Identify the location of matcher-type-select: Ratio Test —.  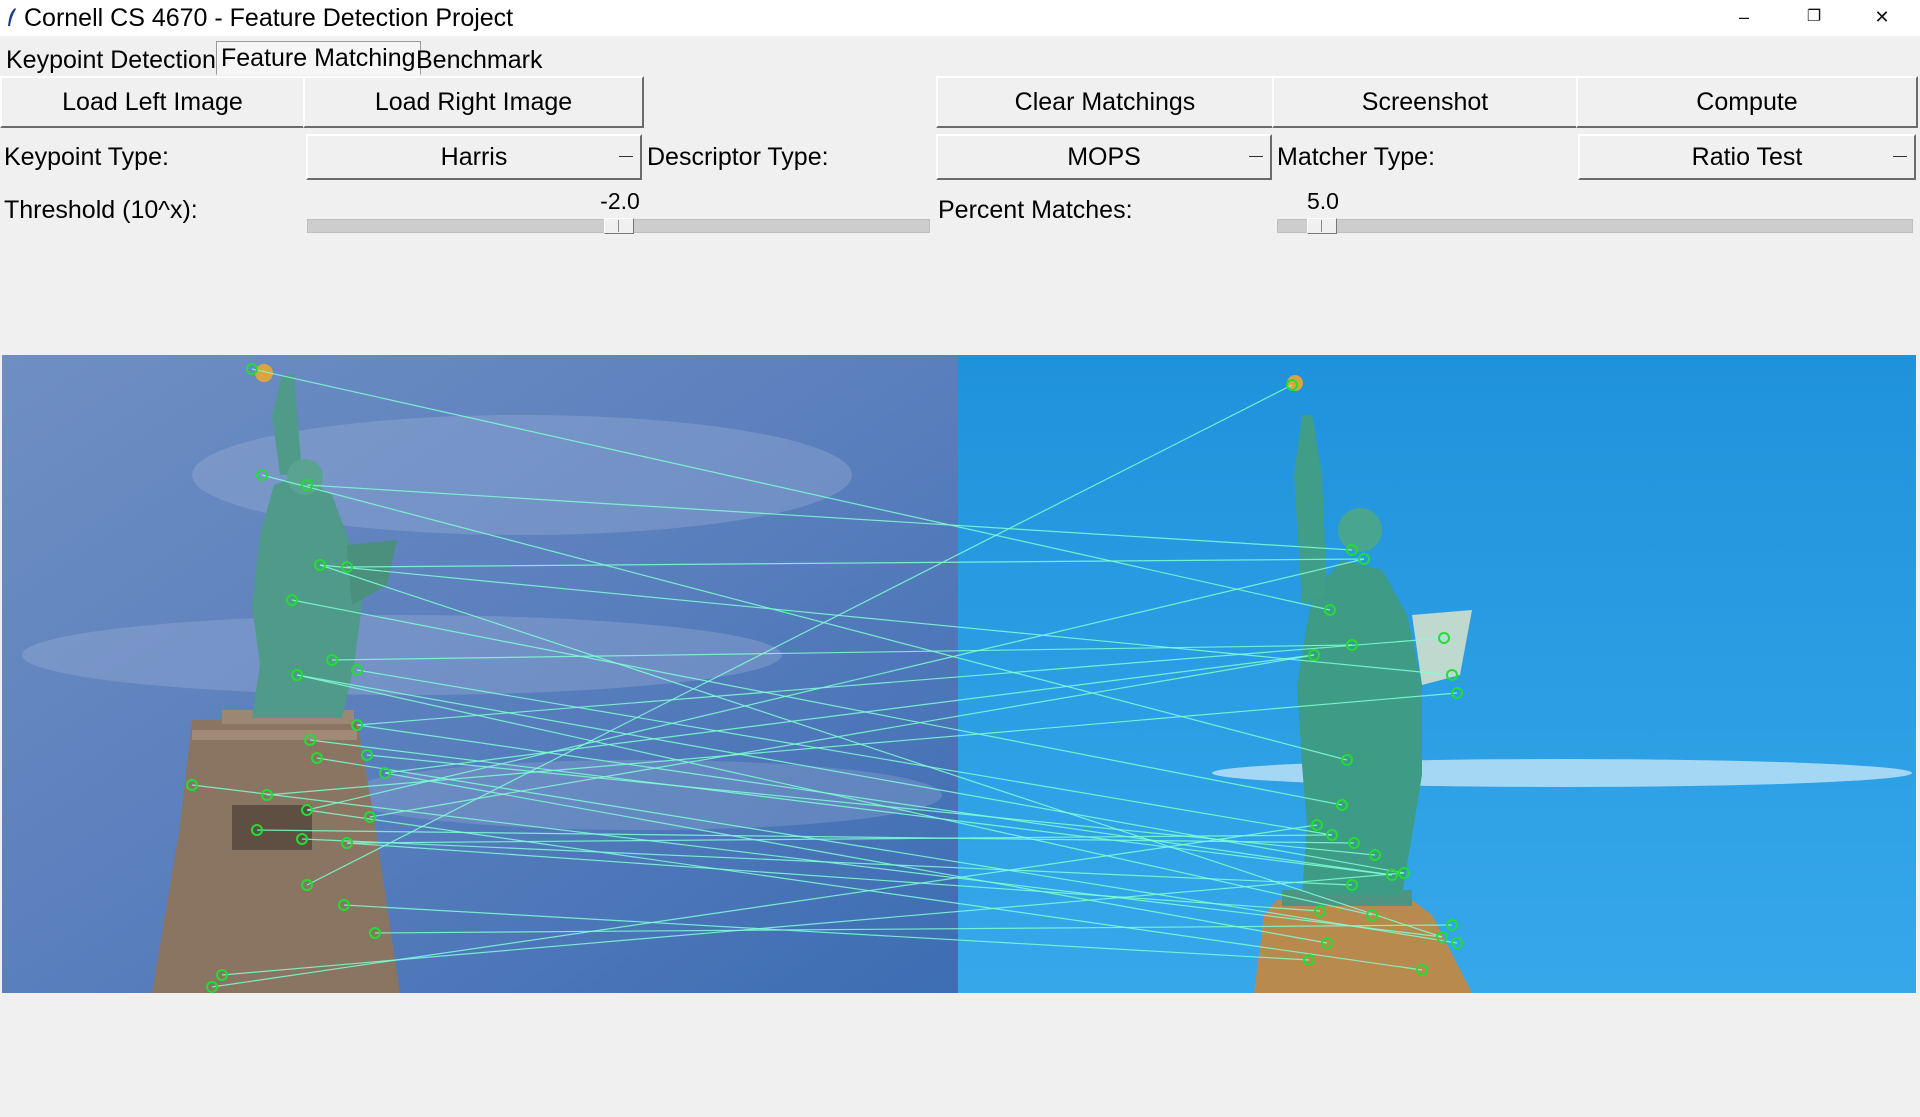
(1747, 157).